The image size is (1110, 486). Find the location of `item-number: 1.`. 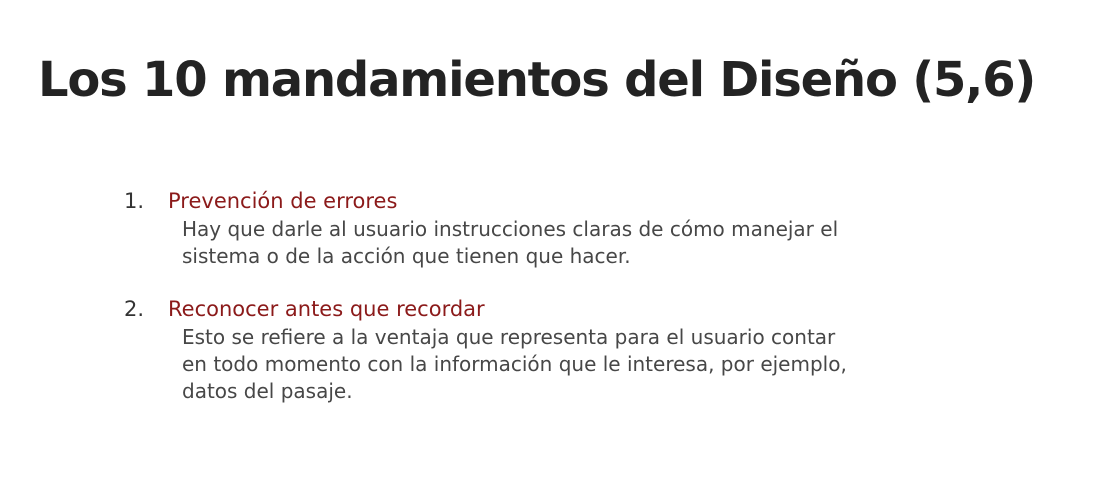

item-number: 1. is located at coordinates (134, 201).